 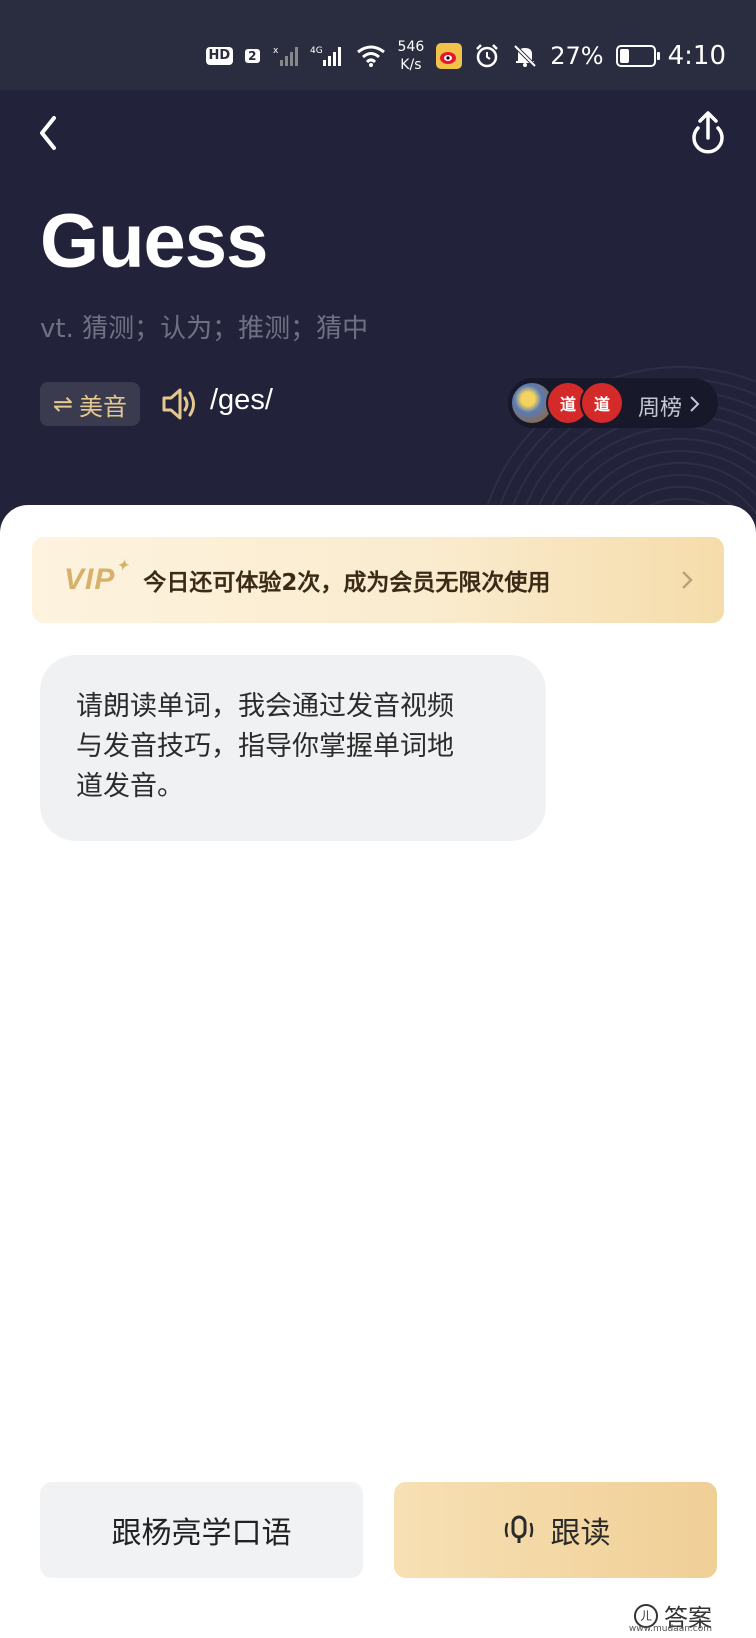 I want to click on sim-indicator: 2, so click(x=252, y=56).